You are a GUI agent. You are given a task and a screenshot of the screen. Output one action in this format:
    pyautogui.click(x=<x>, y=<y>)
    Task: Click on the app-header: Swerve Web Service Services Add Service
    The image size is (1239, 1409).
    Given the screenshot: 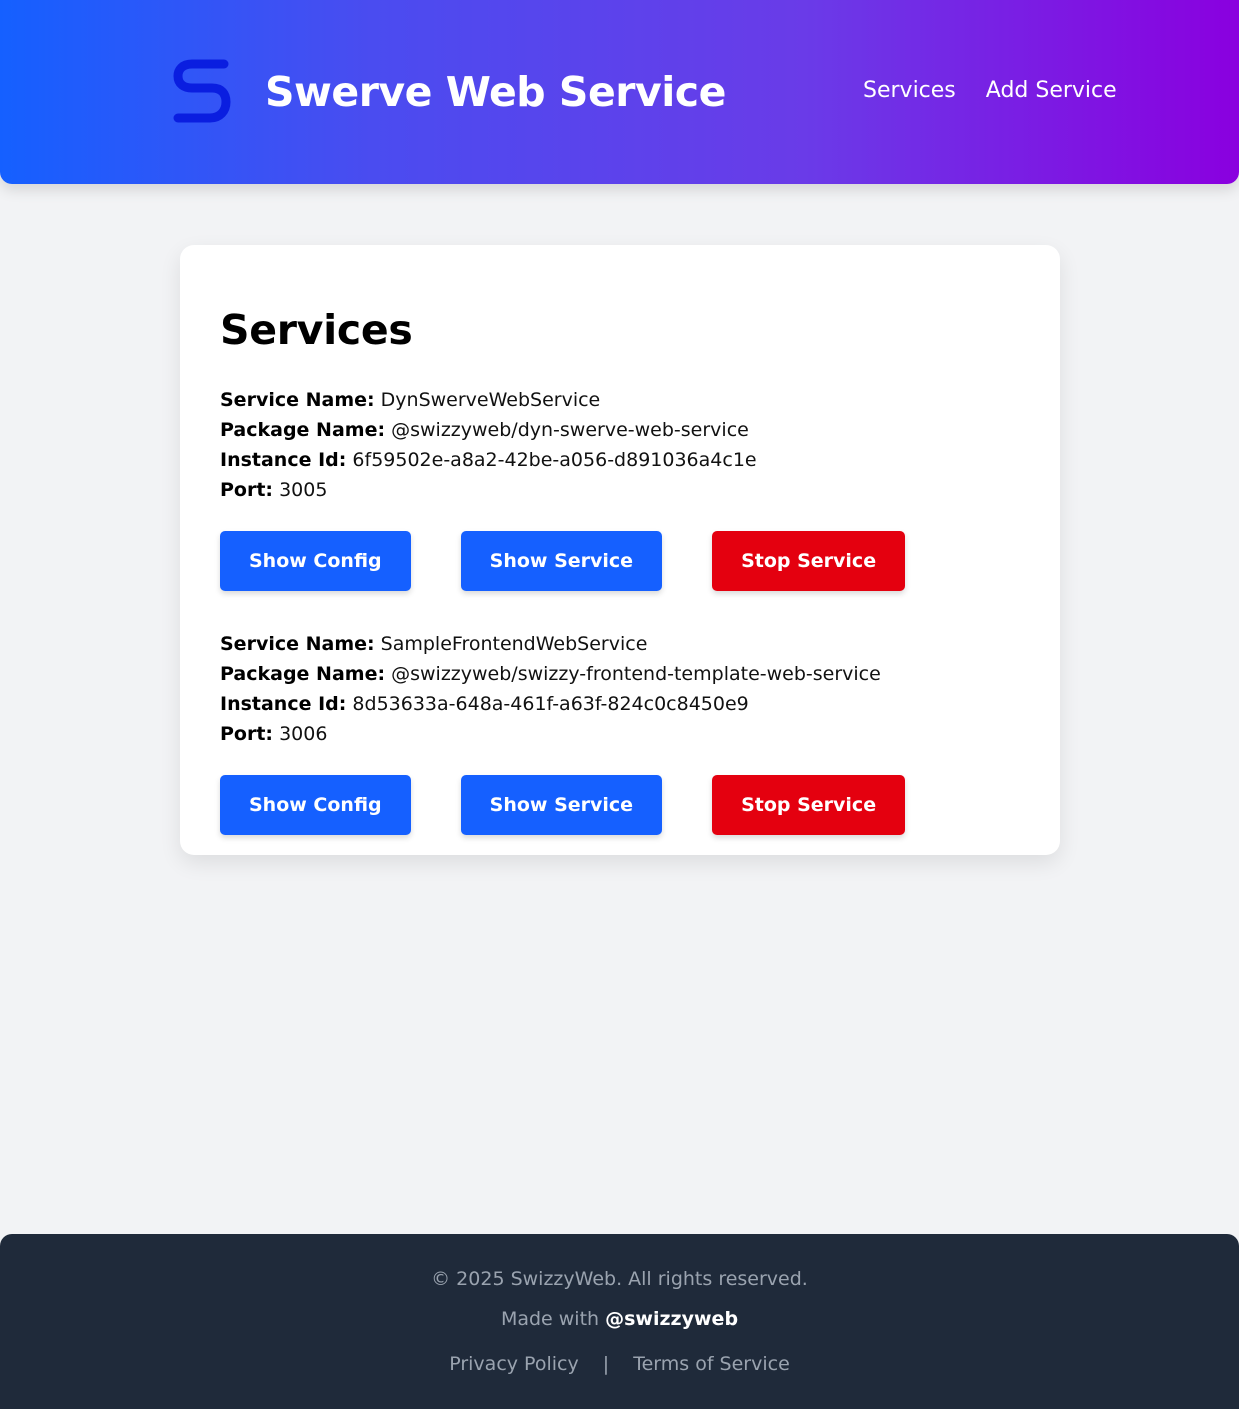 What is the action you would take?
    pyautogui.click(x=619, y=92)
    